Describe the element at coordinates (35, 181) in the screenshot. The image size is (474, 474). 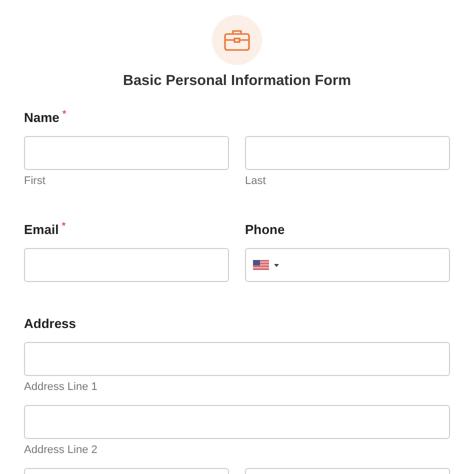
I see `field-hint: First` at that location.